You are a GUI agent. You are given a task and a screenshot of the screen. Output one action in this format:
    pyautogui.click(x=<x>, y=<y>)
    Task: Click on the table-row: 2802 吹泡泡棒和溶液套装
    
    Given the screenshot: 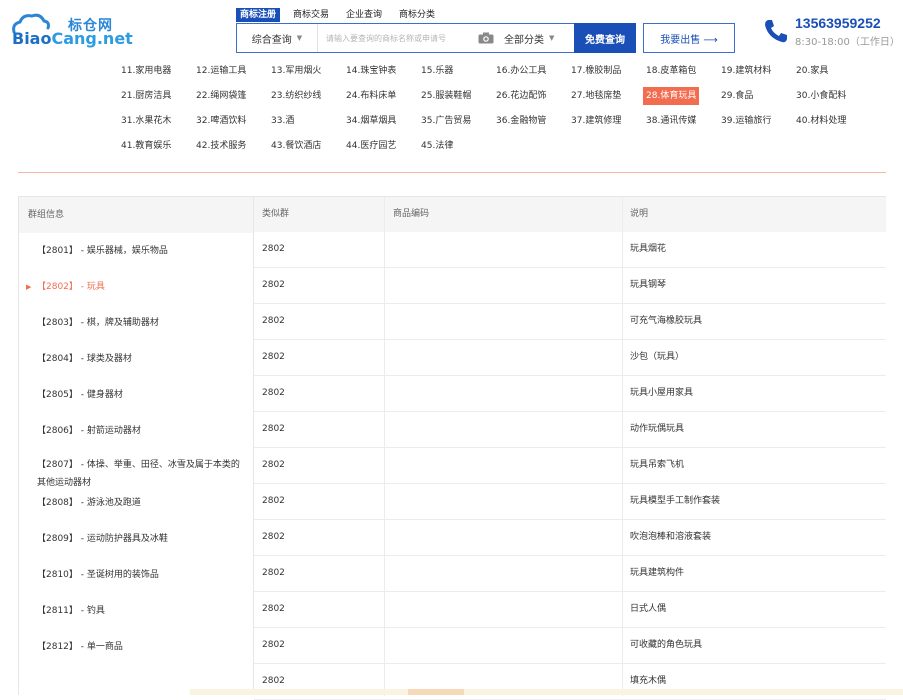 What is the action you would take?
    pyautogui.click(x=570, y=538)
    